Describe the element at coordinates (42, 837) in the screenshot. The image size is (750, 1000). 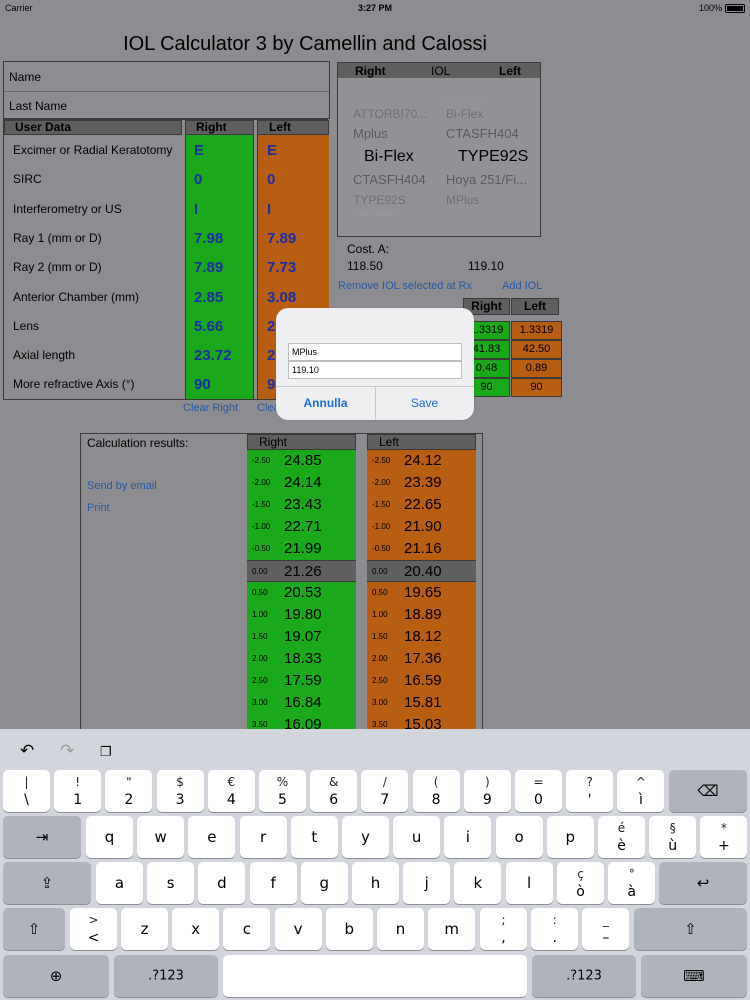
I see `tab-key: ⇥` at that location.